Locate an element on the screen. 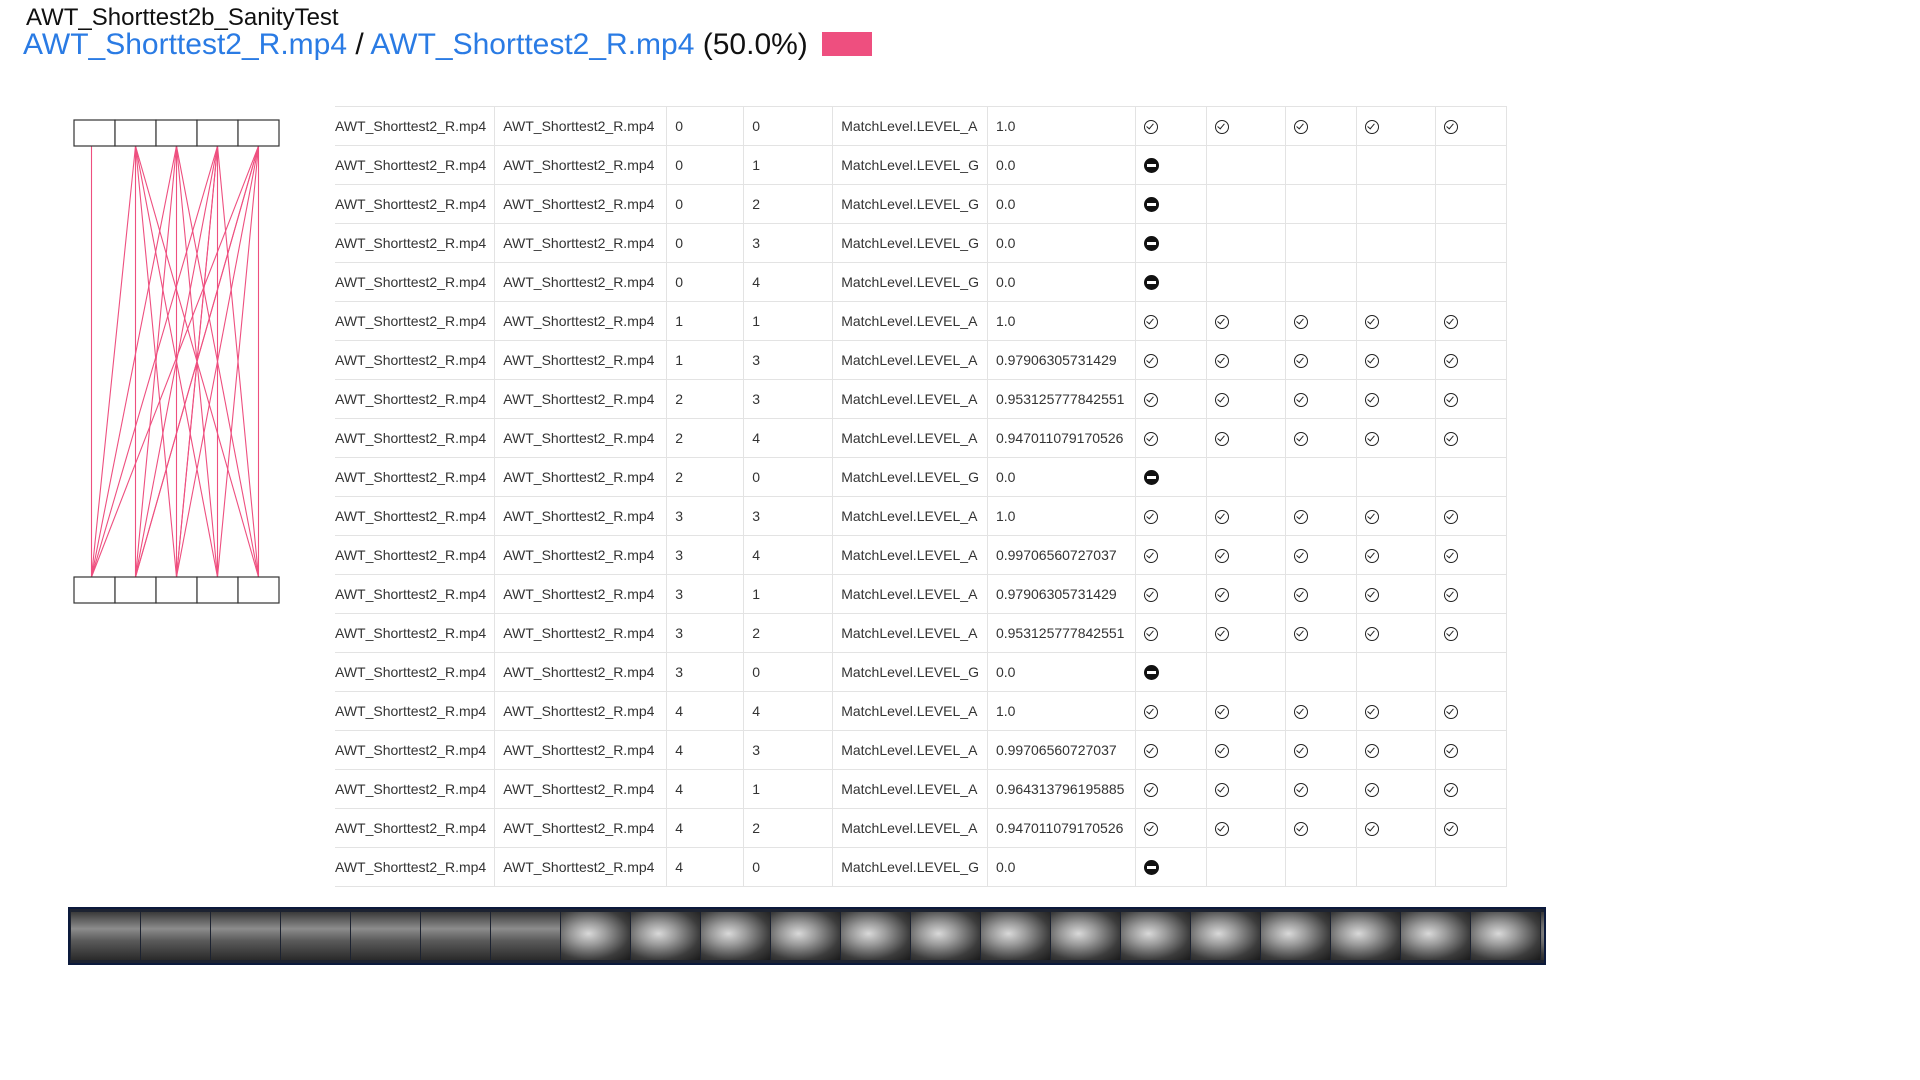 The height and width of the screenshot is (1080, 1920). cell-level: MatchLevel.LEVEL_A is located at coordinates (910, 594).